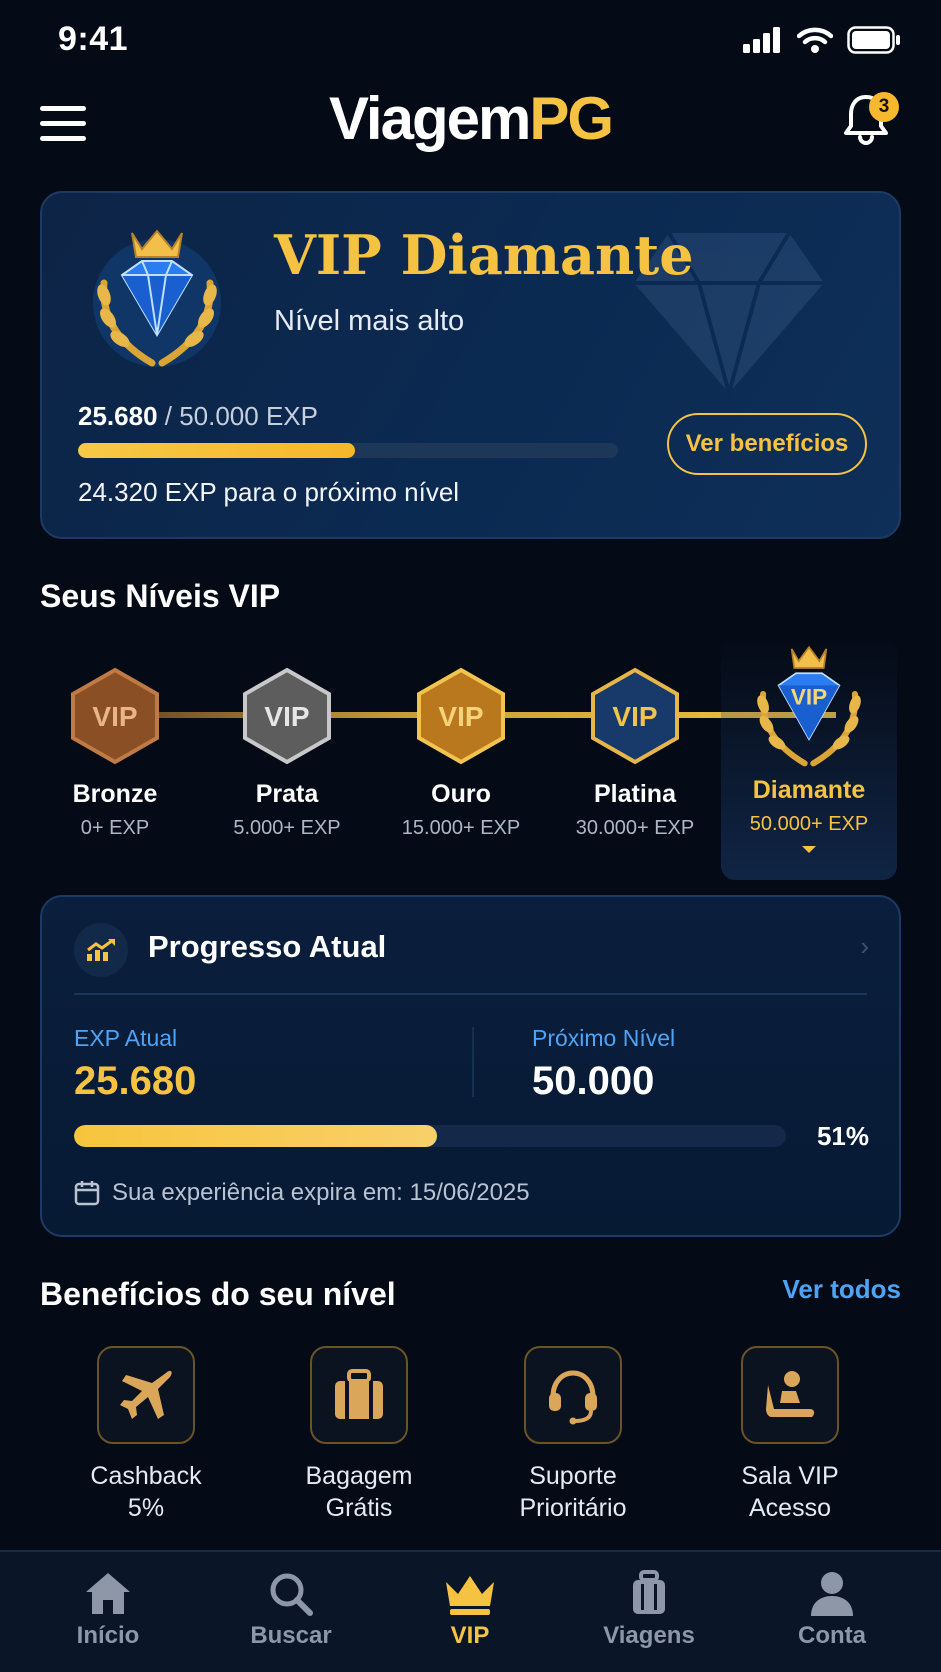 The height and width of the screenshot is (1672, 941). I want to click on search-icon, so click(291, 1594).